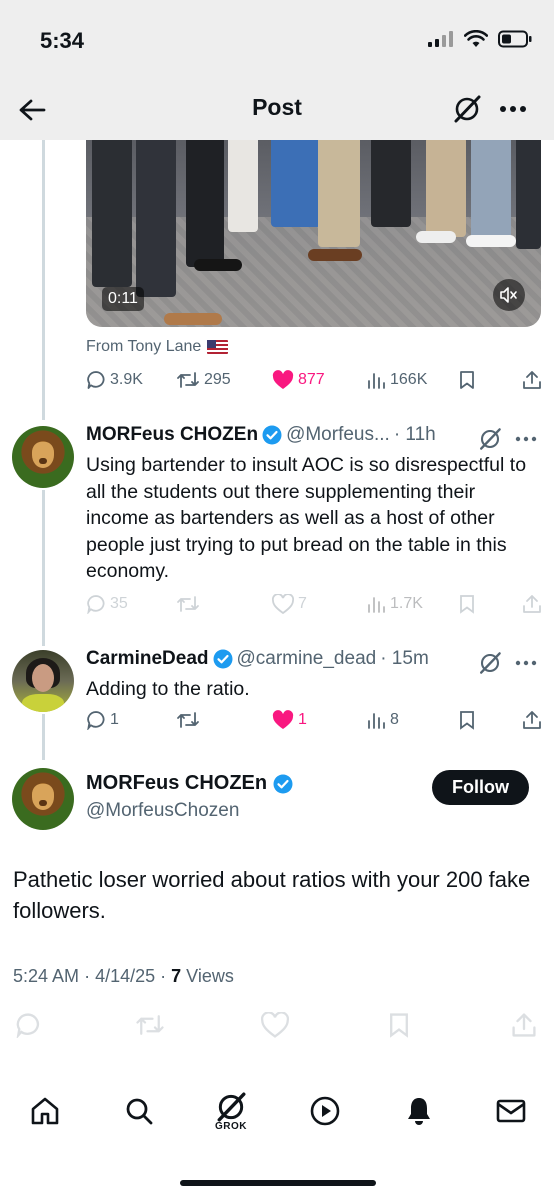 The height and width of the screenshot is (1200, 554). I want to click on repost-count: 295, so click(217, 379).